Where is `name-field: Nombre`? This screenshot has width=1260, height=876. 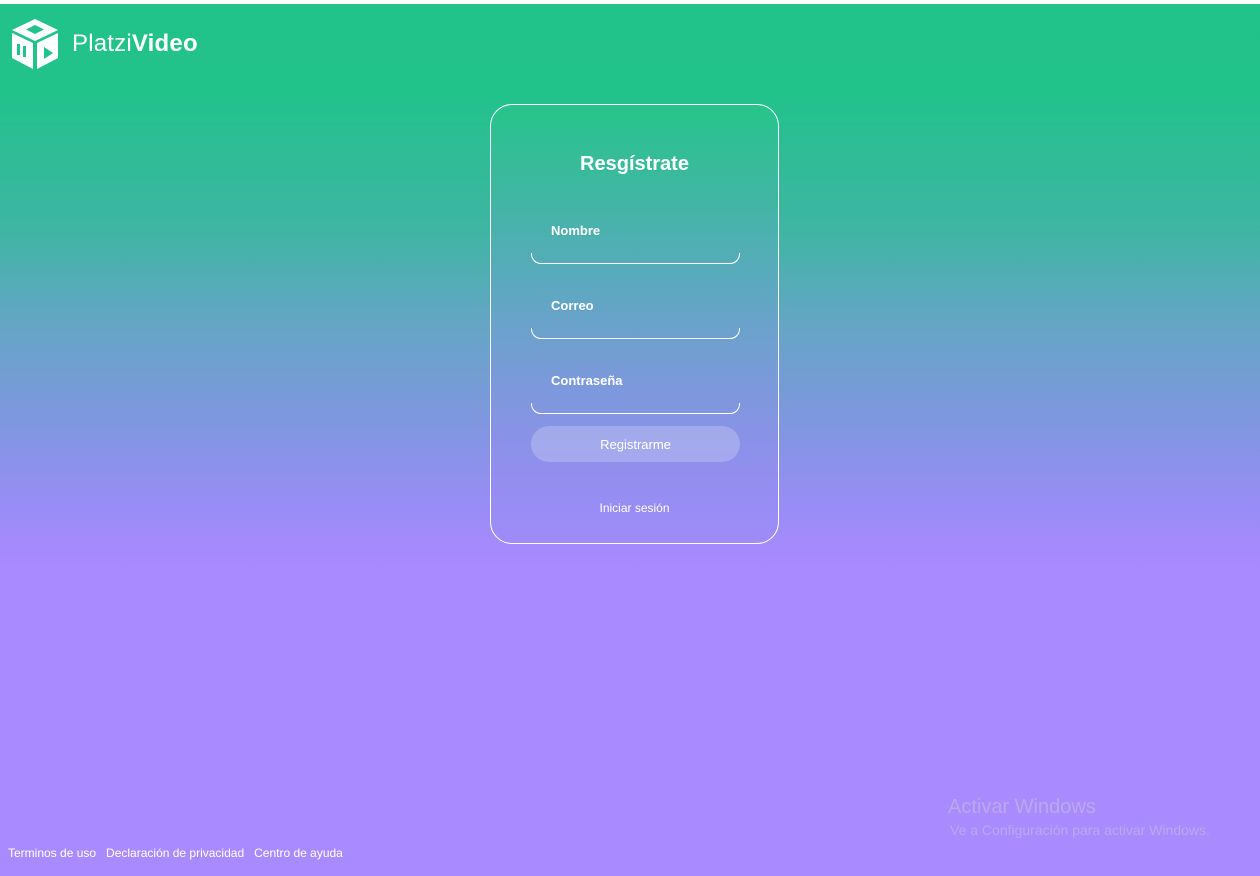
name-field: Nombre is located at coordinates (637, 235).